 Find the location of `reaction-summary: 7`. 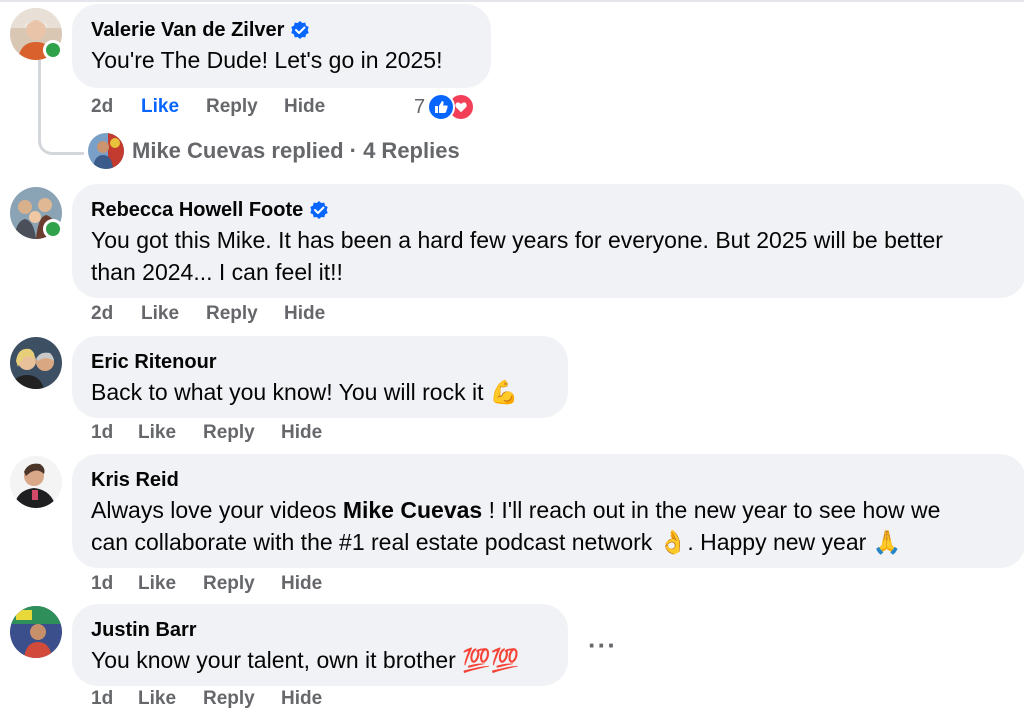

reaction-summary: 7 is located at coordinates (445, 107).